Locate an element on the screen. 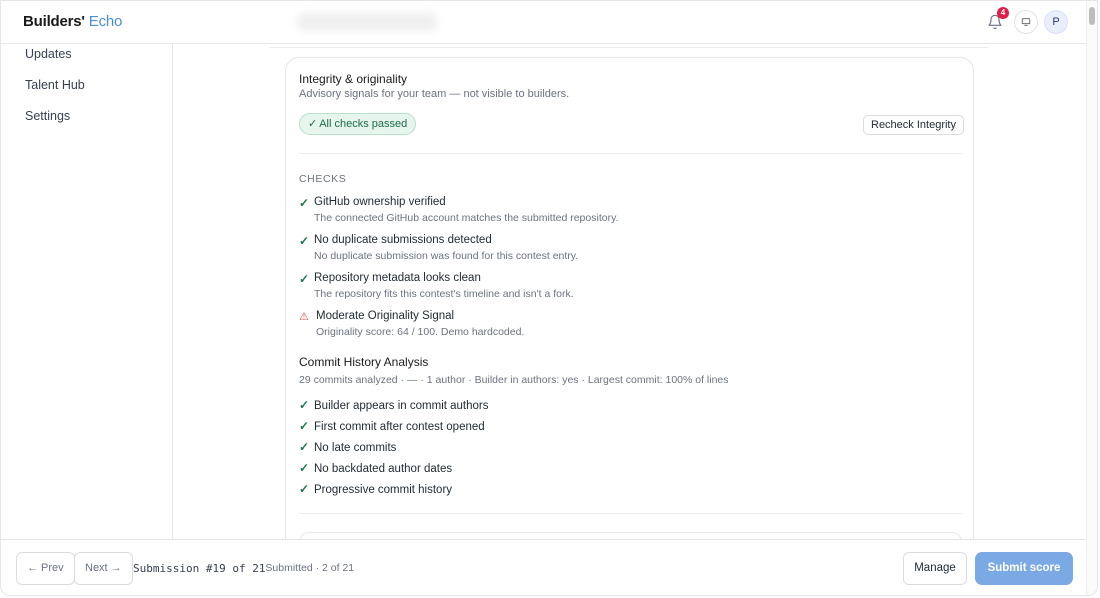 The width and height of the screenshot is (1100, 598). commit-check-label: First commit after contest opened is located at coordinates (399, 427).